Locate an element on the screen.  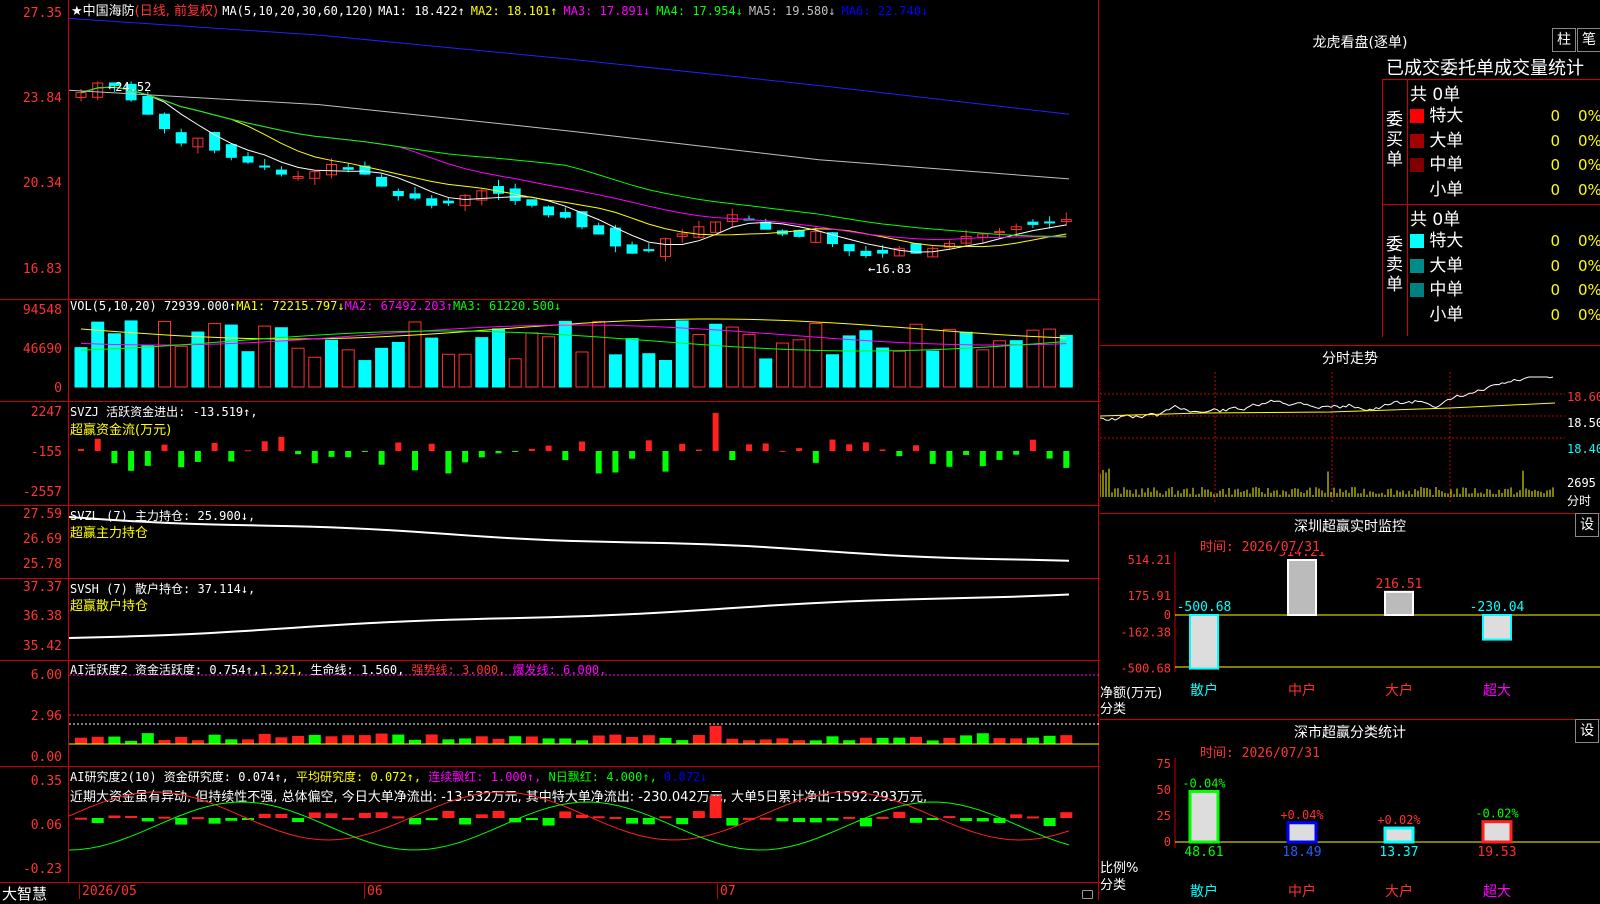
sz1-axis-tick: 0 is located at coordinates (1167, 615).